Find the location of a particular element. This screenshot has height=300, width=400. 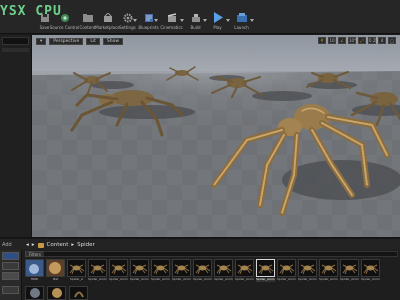

launch-button: Launch is located at coordinates (241, 22).